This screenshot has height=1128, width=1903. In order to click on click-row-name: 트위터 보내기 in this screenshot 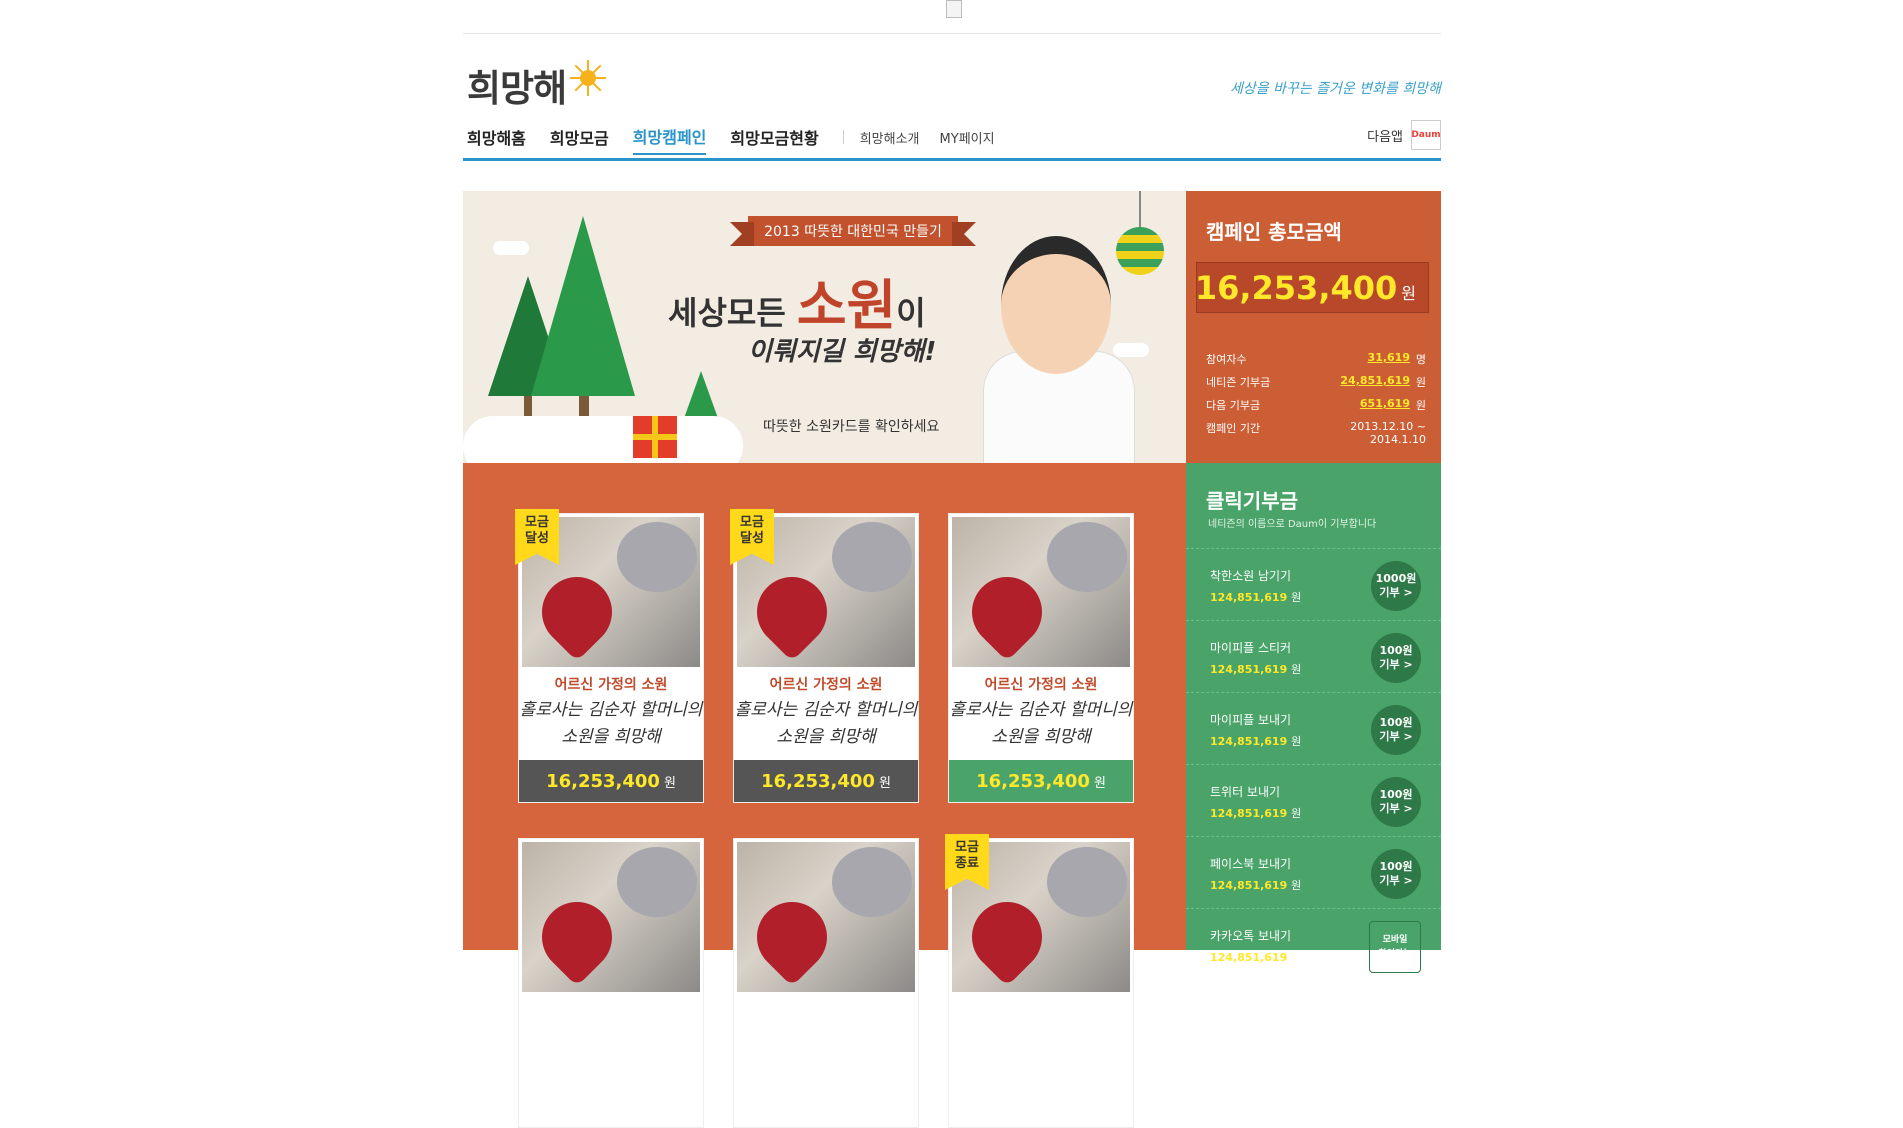, I will do `click(1245, 792)`.